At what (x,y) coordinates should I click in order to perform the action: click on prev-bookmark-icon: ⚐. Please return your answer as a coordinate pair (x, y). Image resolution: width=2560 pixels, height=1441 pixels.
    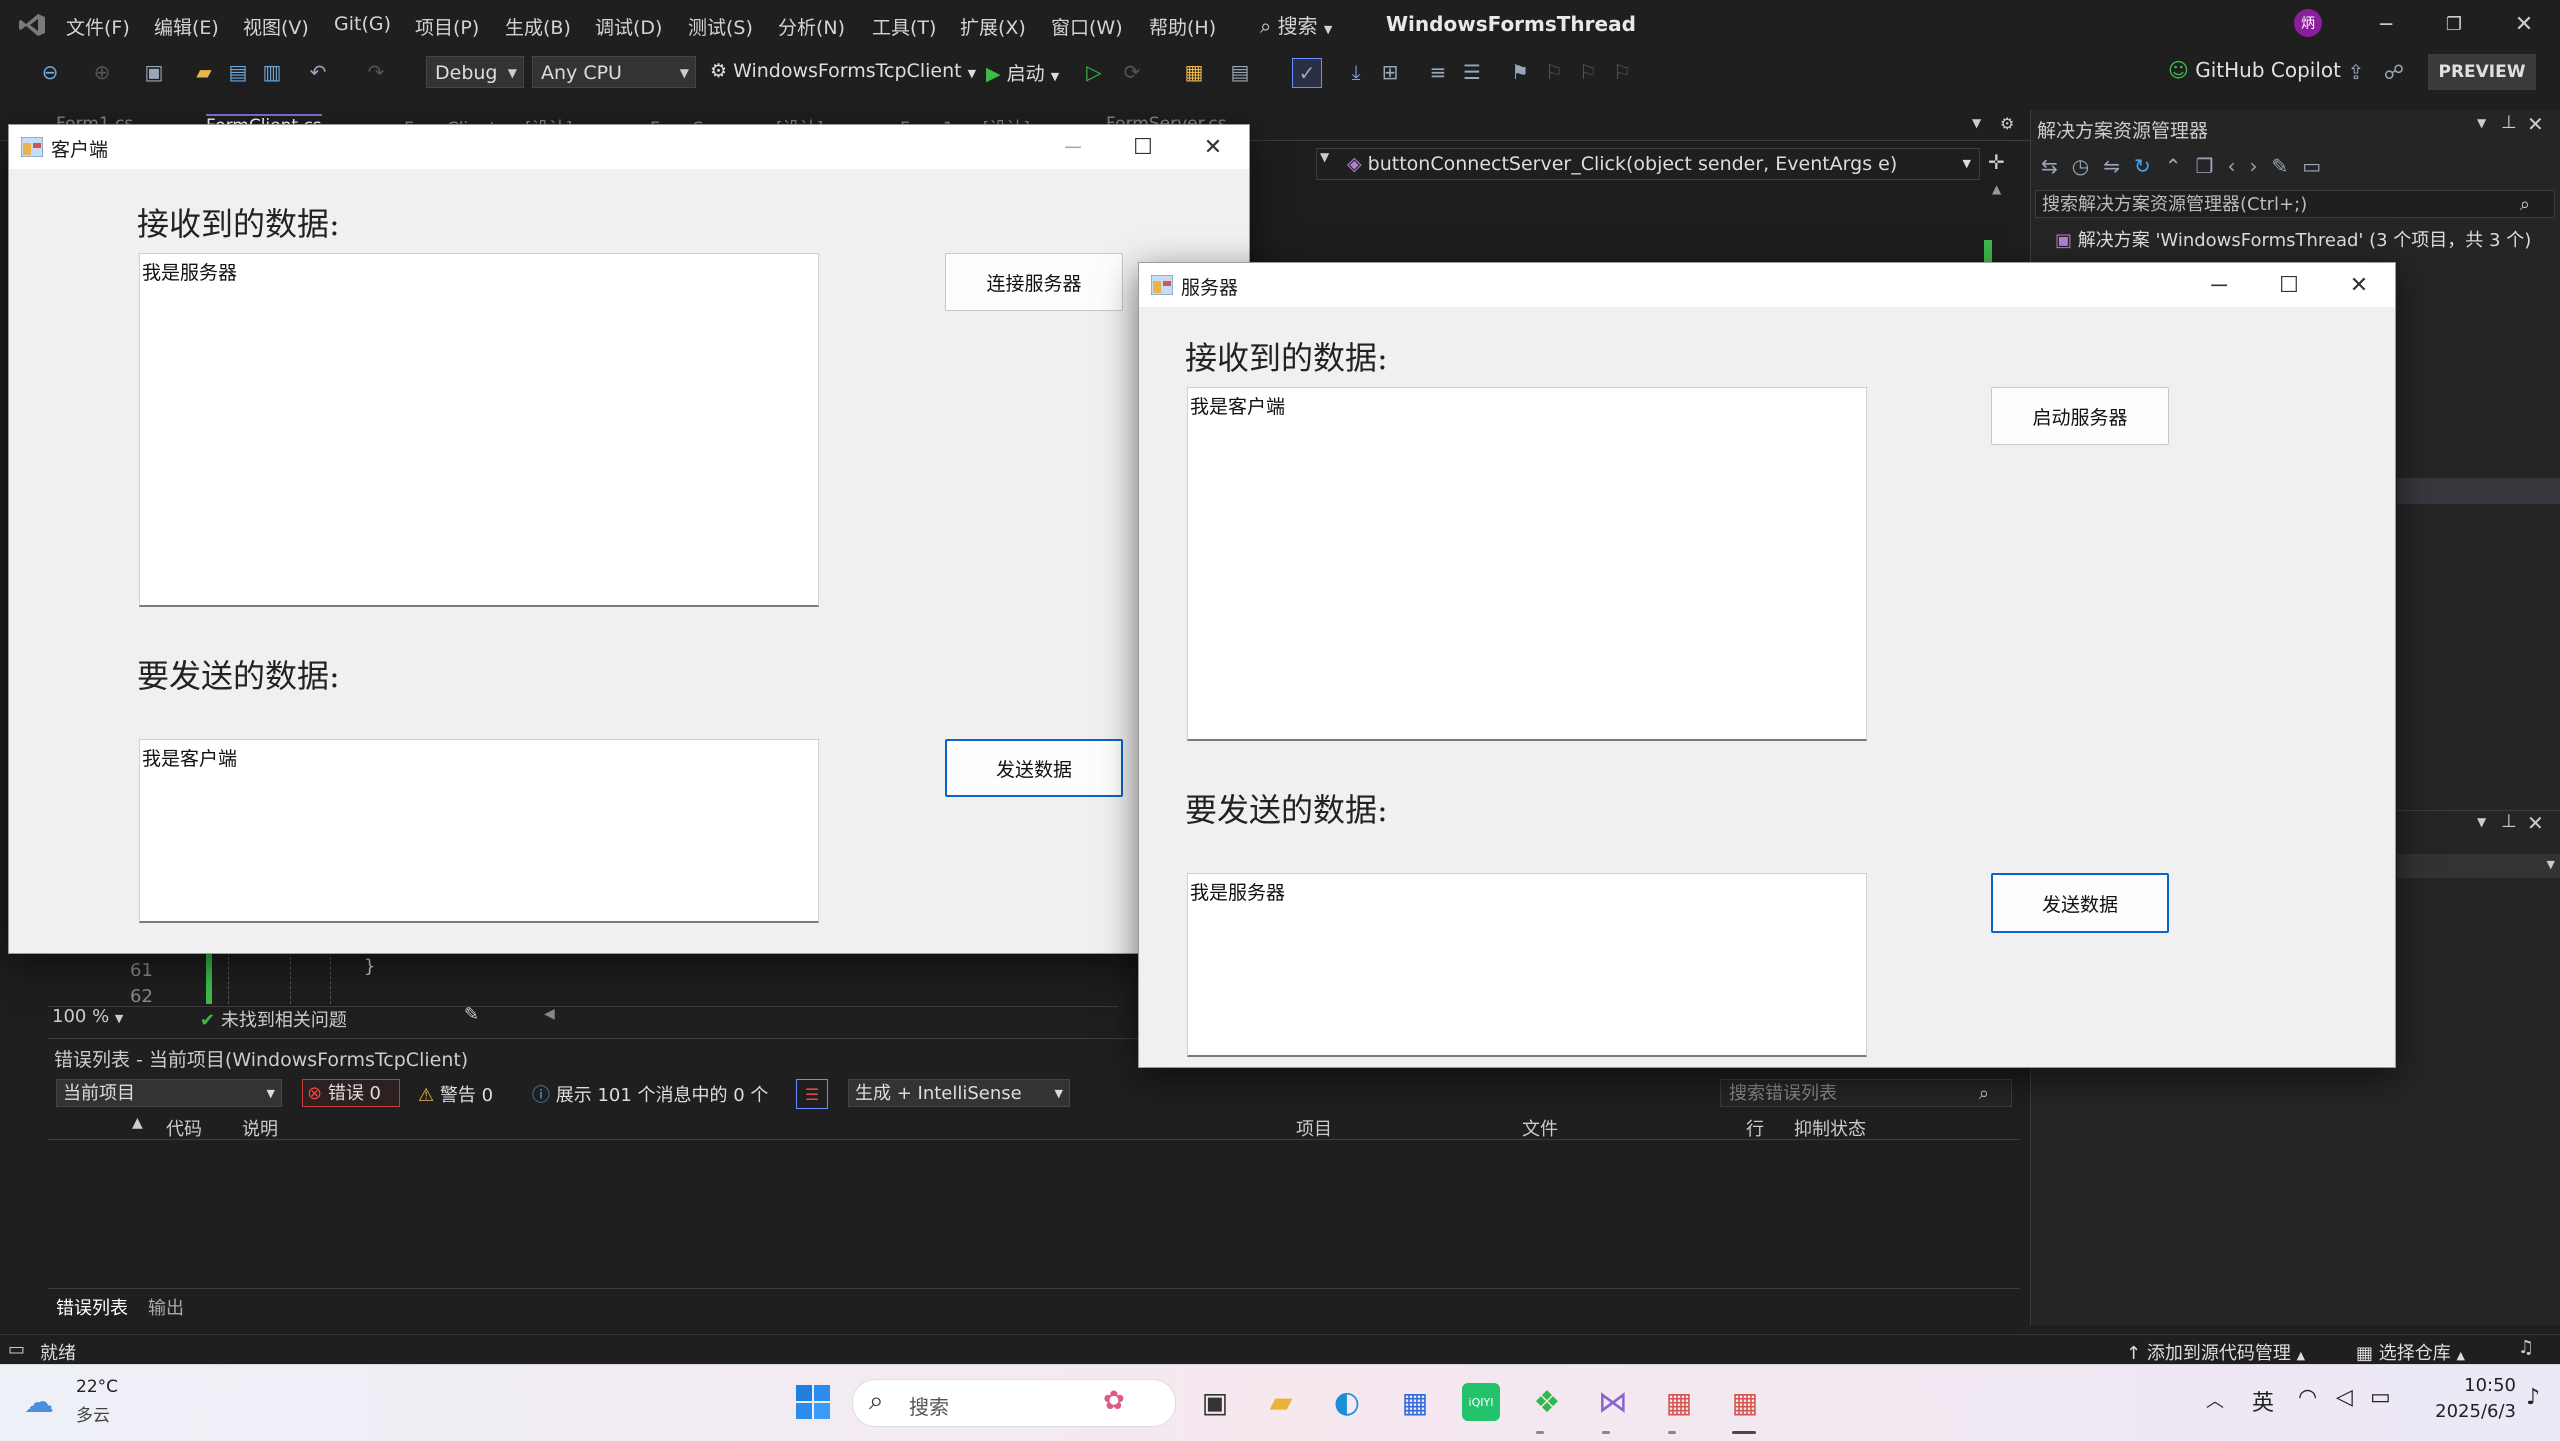
    Looking at the image, I should click on (1554, 72).